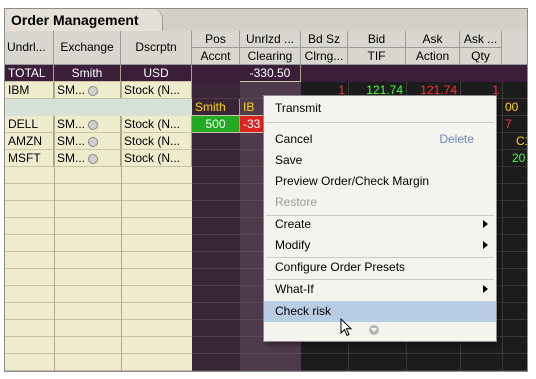 This screenshot has height=379, width=536. Describe the element at coordinates (380, 122) in the screenshot. I see `menu-separator` at that location.